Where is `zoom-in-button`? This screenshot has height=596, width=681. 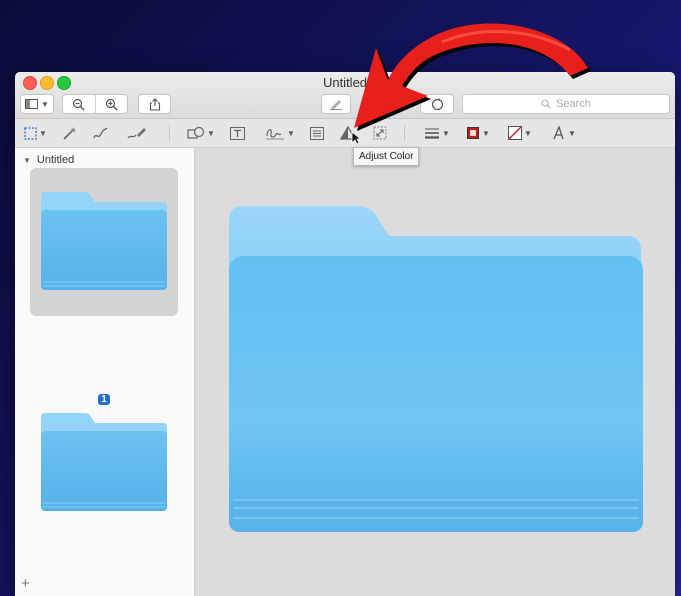
zoom-in-button is located at coordinates (112, 104).